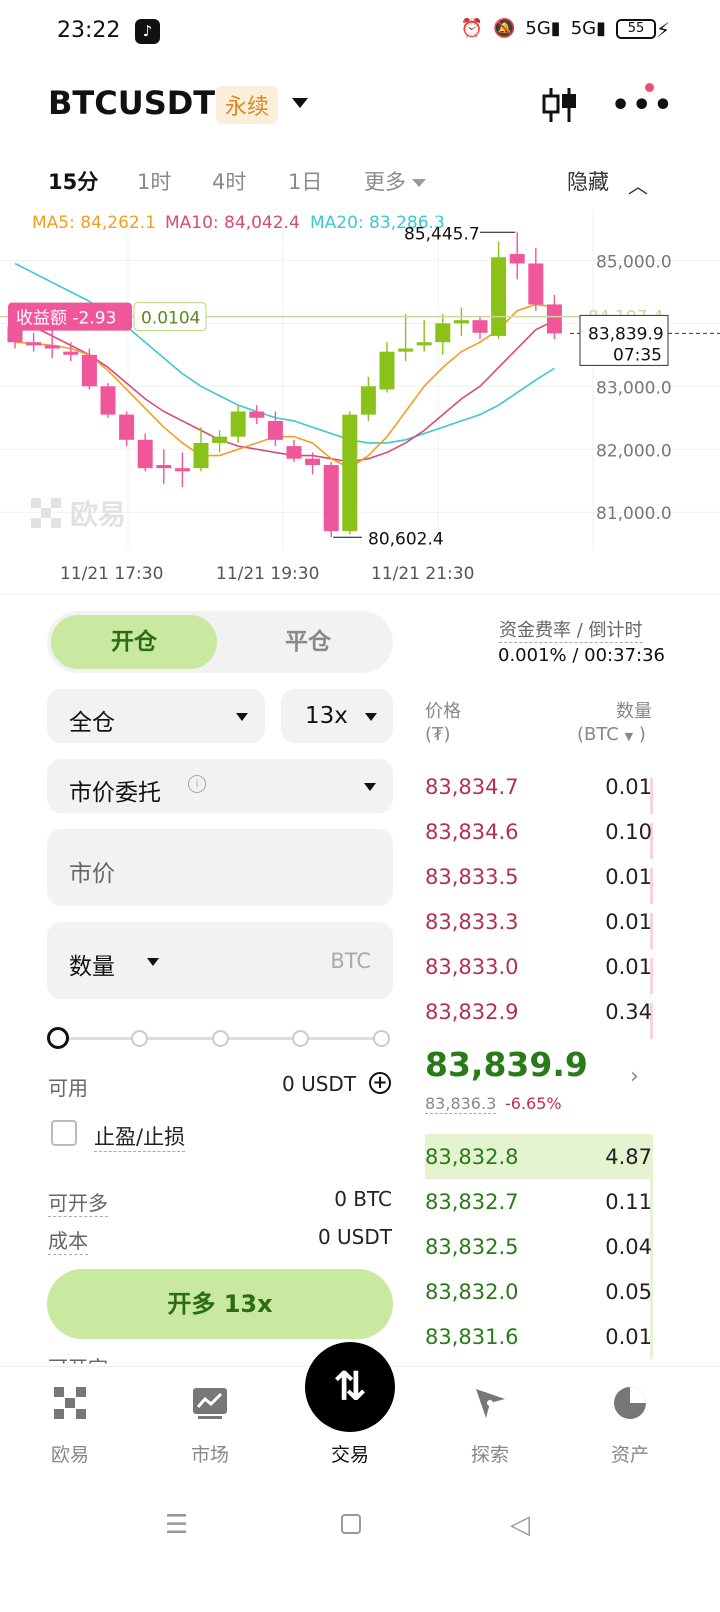 The height and width of the screenshot is (1612, 720). Describe the element at coordinates (461, 1104) in the screenshot. I see `mark-price: 83,836.3` at that location.